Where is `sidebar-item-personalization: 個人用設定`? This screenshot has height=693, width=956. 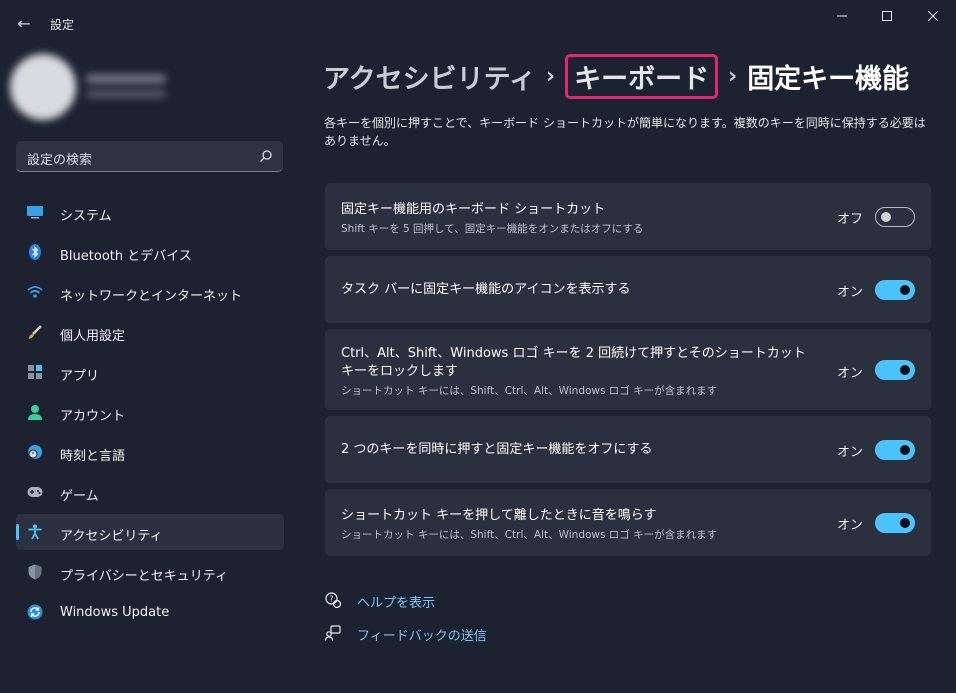
sidebar-item-personalization: 個人用設定 is located at coordinates (150, 332).